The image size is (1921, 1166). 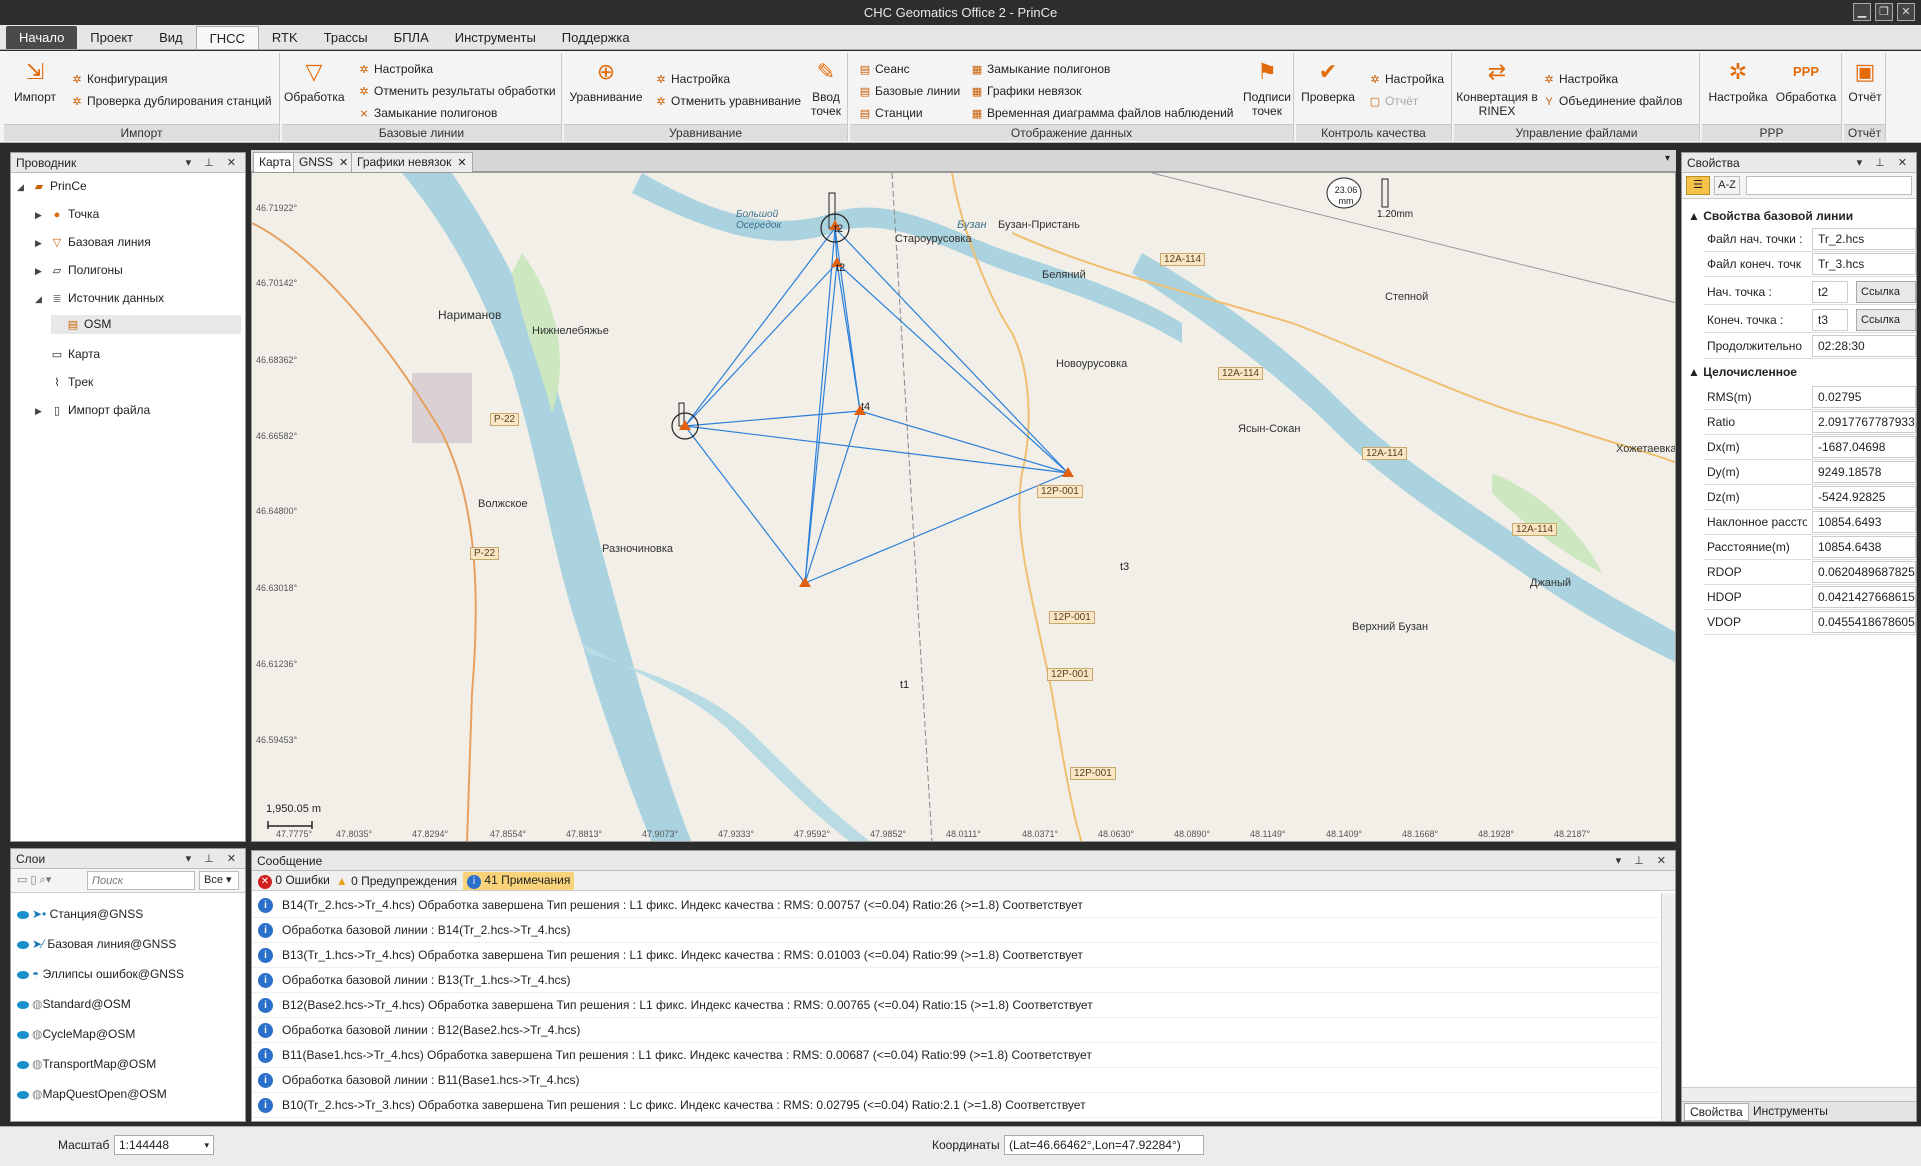 I want to click on layer-item: ◍Standard@OSM, so click(x=74, y=1004).